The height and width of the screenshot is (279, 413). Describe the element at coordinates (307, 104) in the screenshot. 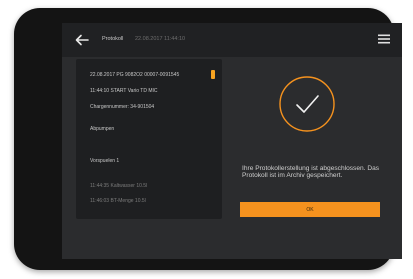

I see `checkmark-circle-icon` at that location.